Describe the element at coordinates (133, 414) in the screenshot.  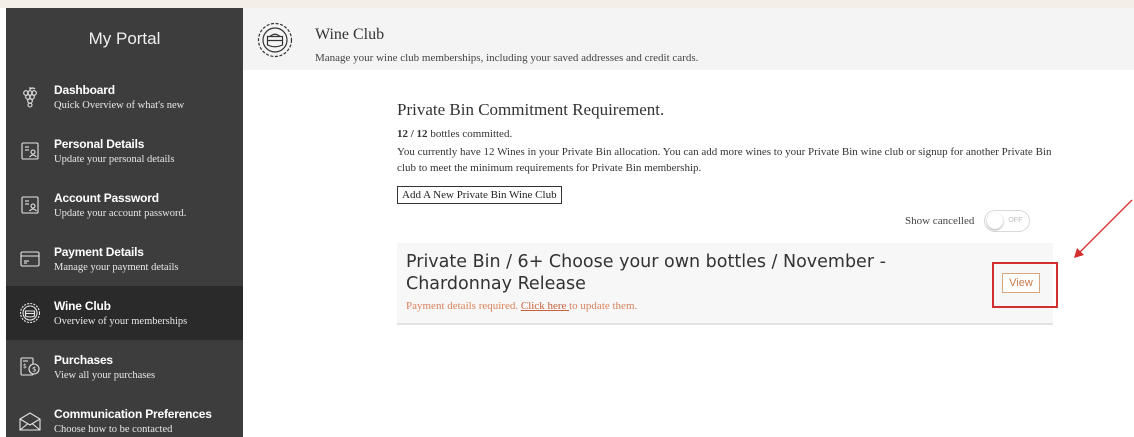
I see `sidebar-item-title: Communication Preferences` at that location.